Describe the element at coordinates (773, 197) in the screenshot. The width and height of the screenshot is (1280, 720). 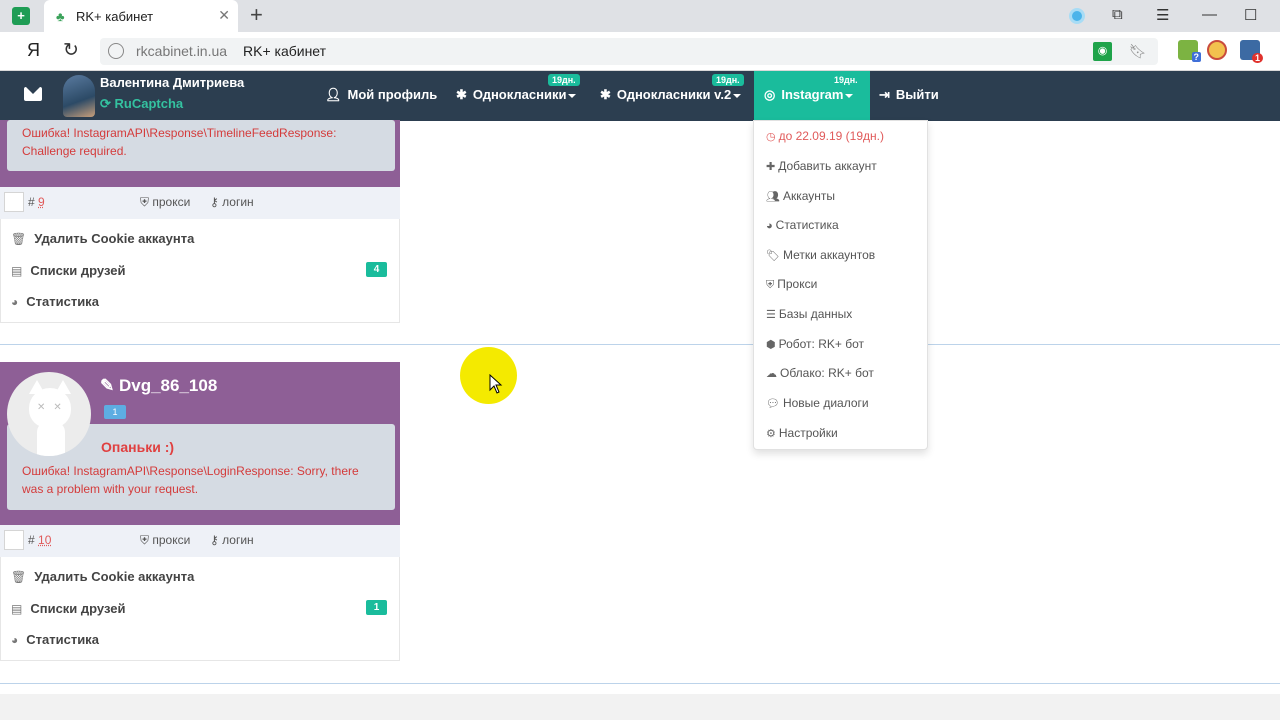
I see `users-icon: 👥︎` at that location.